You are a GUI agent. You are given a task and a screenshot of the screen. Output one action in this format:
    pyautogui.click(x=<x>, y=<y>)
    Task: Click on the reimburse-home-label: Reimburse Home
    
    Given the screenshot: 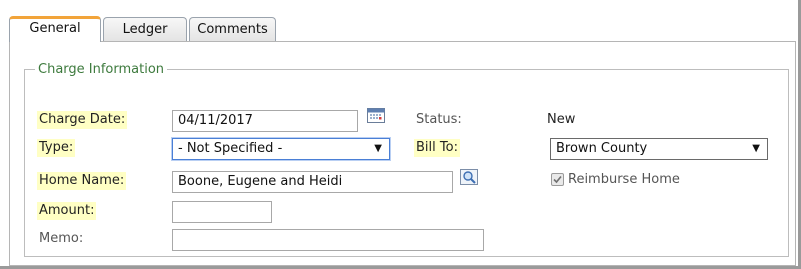 What is the action you would take?
    pyautogui.click(x=624, y=179)
    